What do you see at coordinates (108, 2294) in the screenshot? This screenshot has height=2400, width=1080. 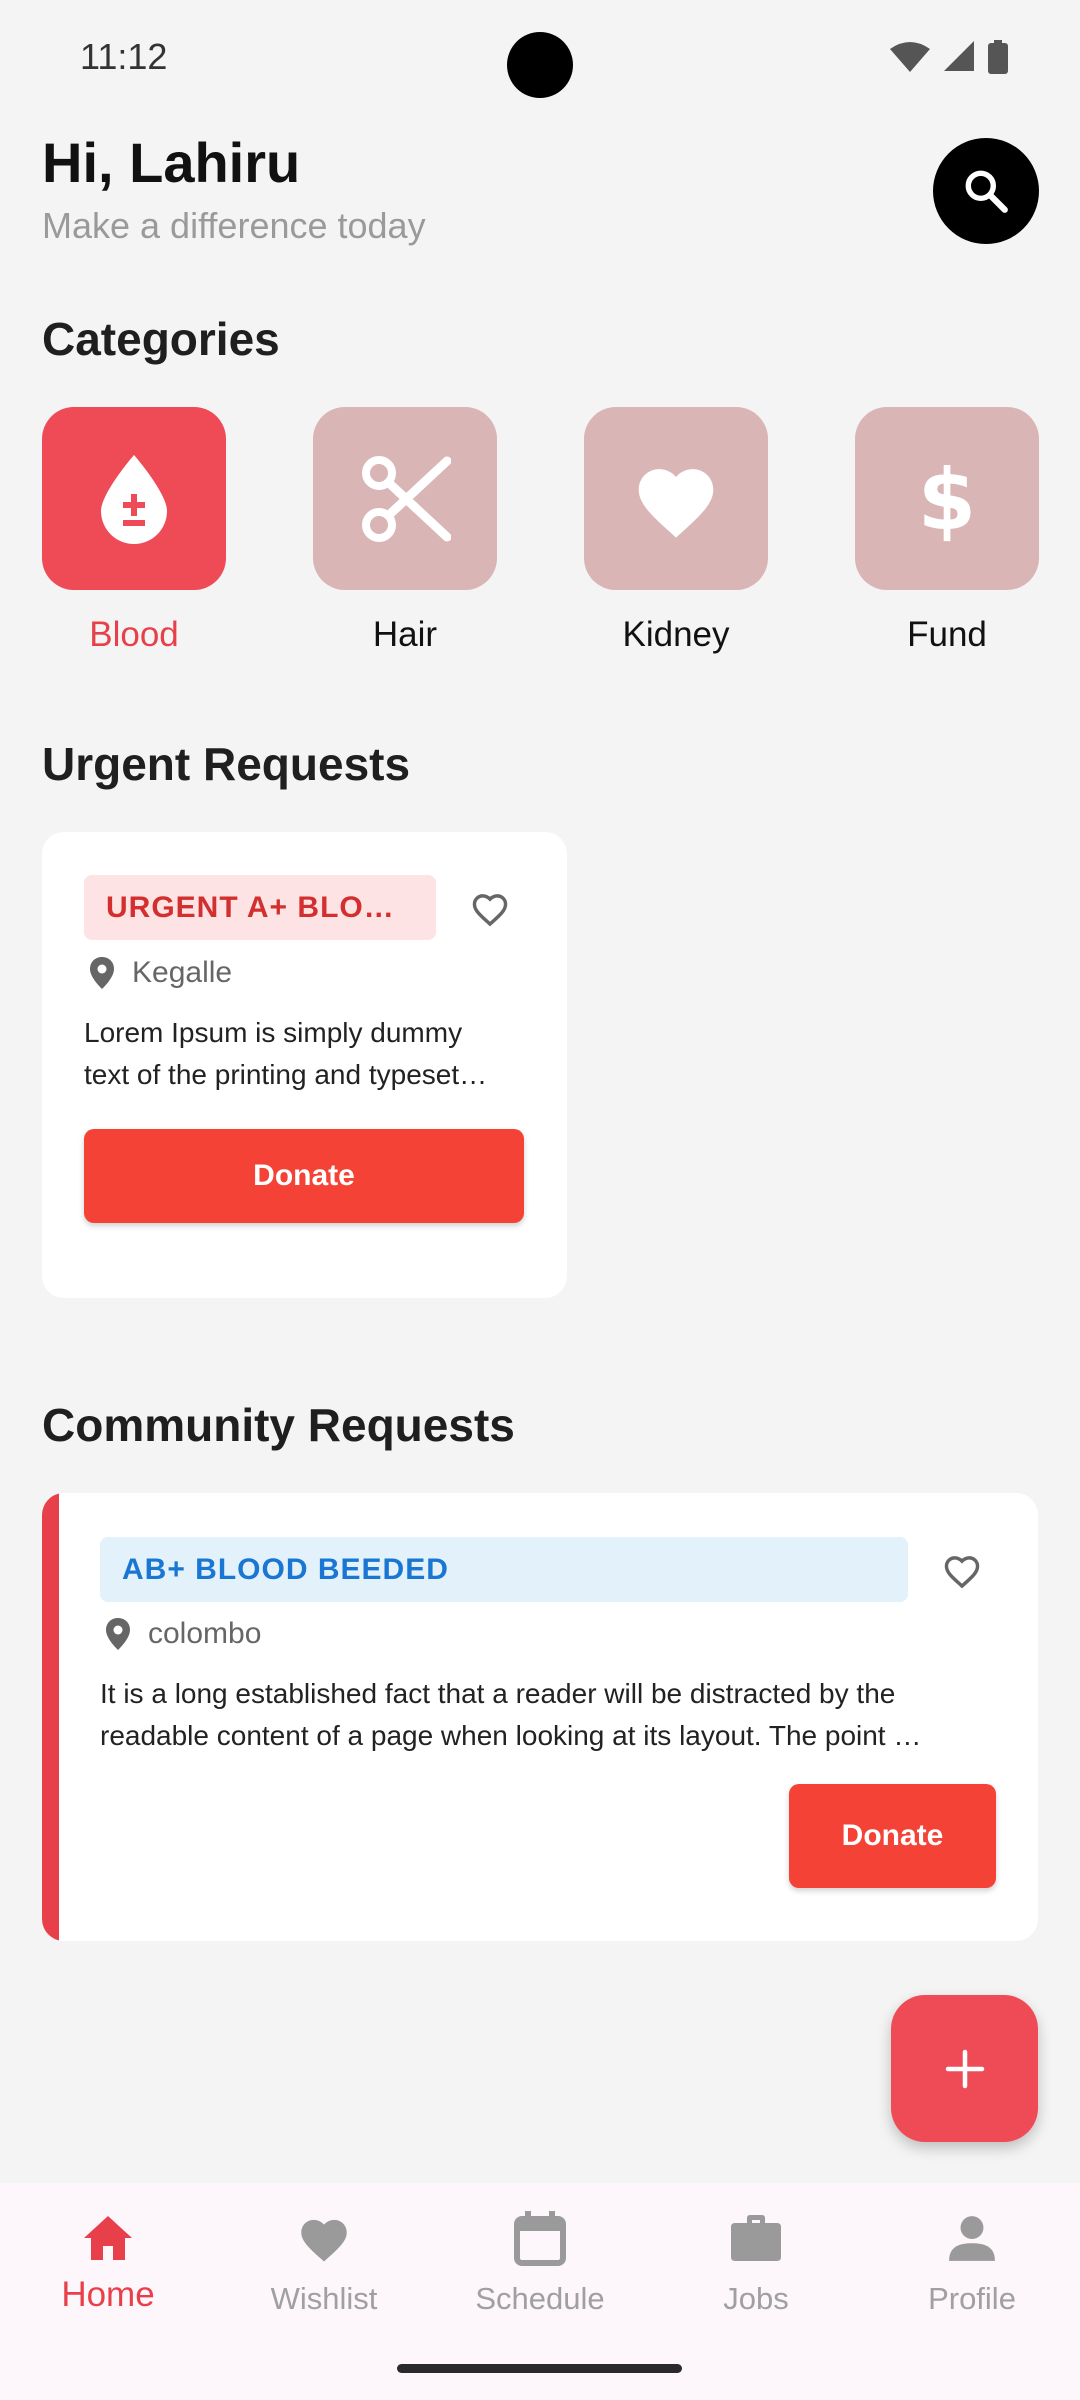 I see `nav-label: Home` at bounding box center [108, 2294].